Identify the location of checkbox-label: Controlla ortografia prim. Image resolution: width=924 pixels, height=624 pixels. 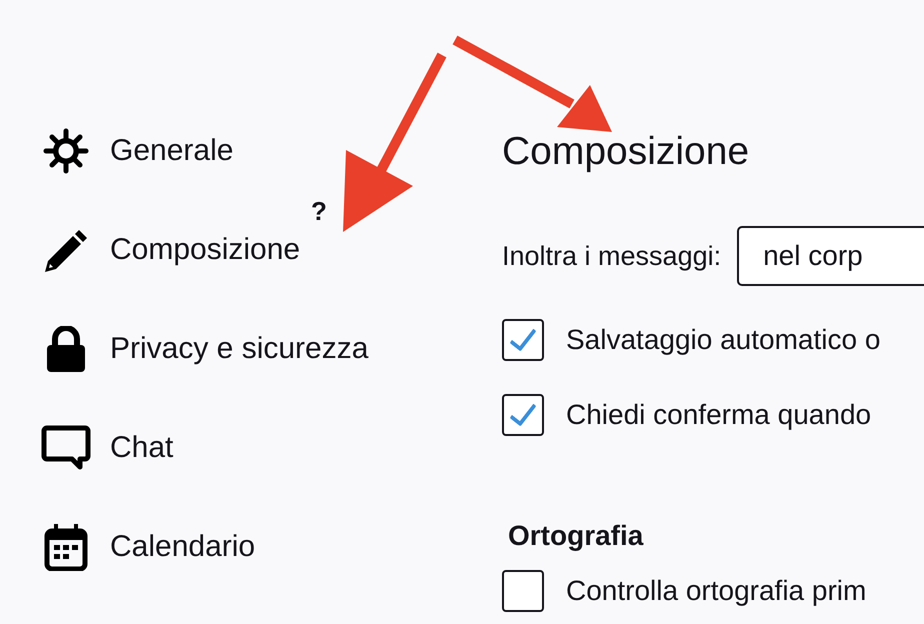
(716, 591).